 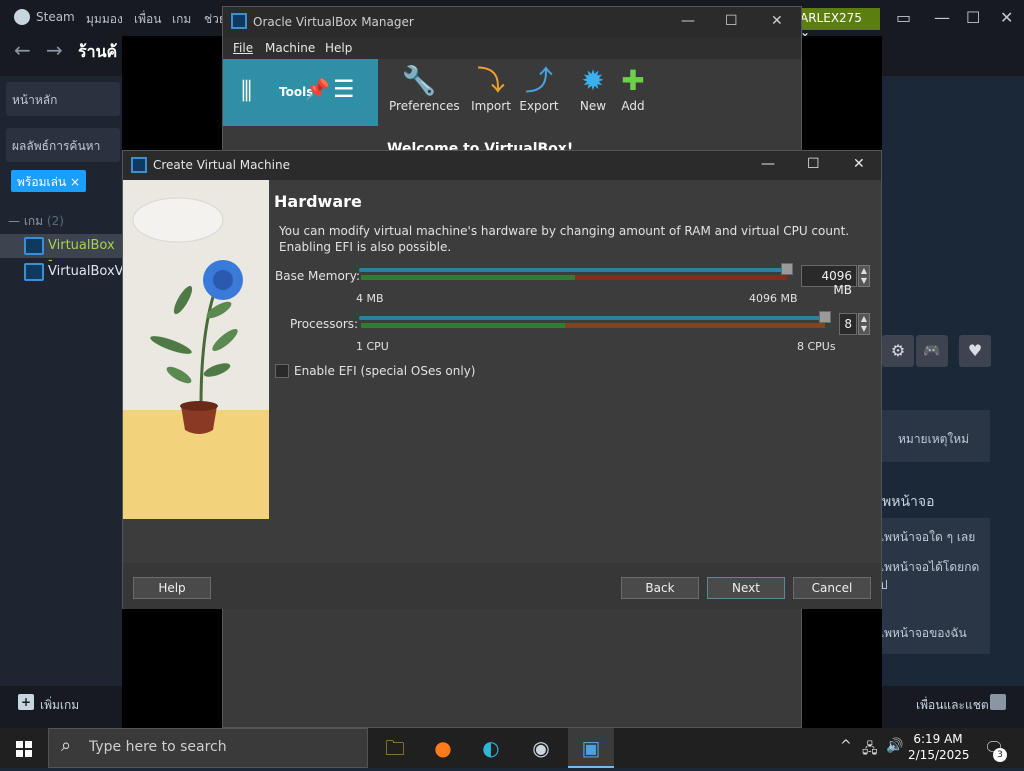 I want to click on virtualbox-icon: ▣, so click(x=591, y=748).